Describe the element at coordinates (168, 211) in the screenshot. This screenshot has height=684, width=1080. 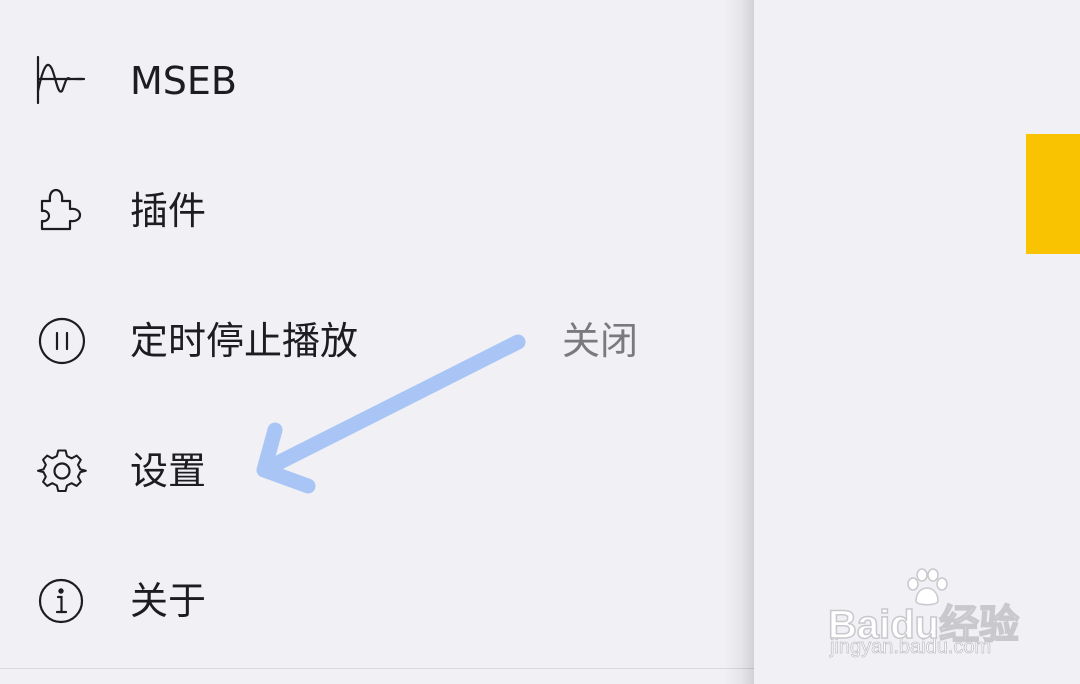
I see `menu-item-label: 插件` at that location.